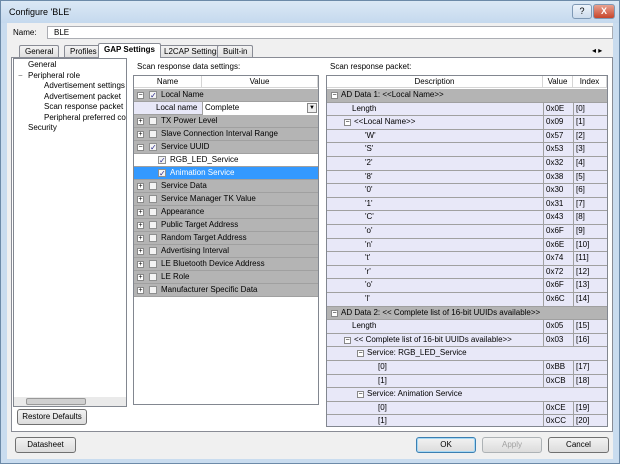 Image resolution: width=620 pixels, height=464 pixels. What do you see at coordinates (39, 51) in the screenshot?
I see `tab-general: General` at bounding box center [39, 51].